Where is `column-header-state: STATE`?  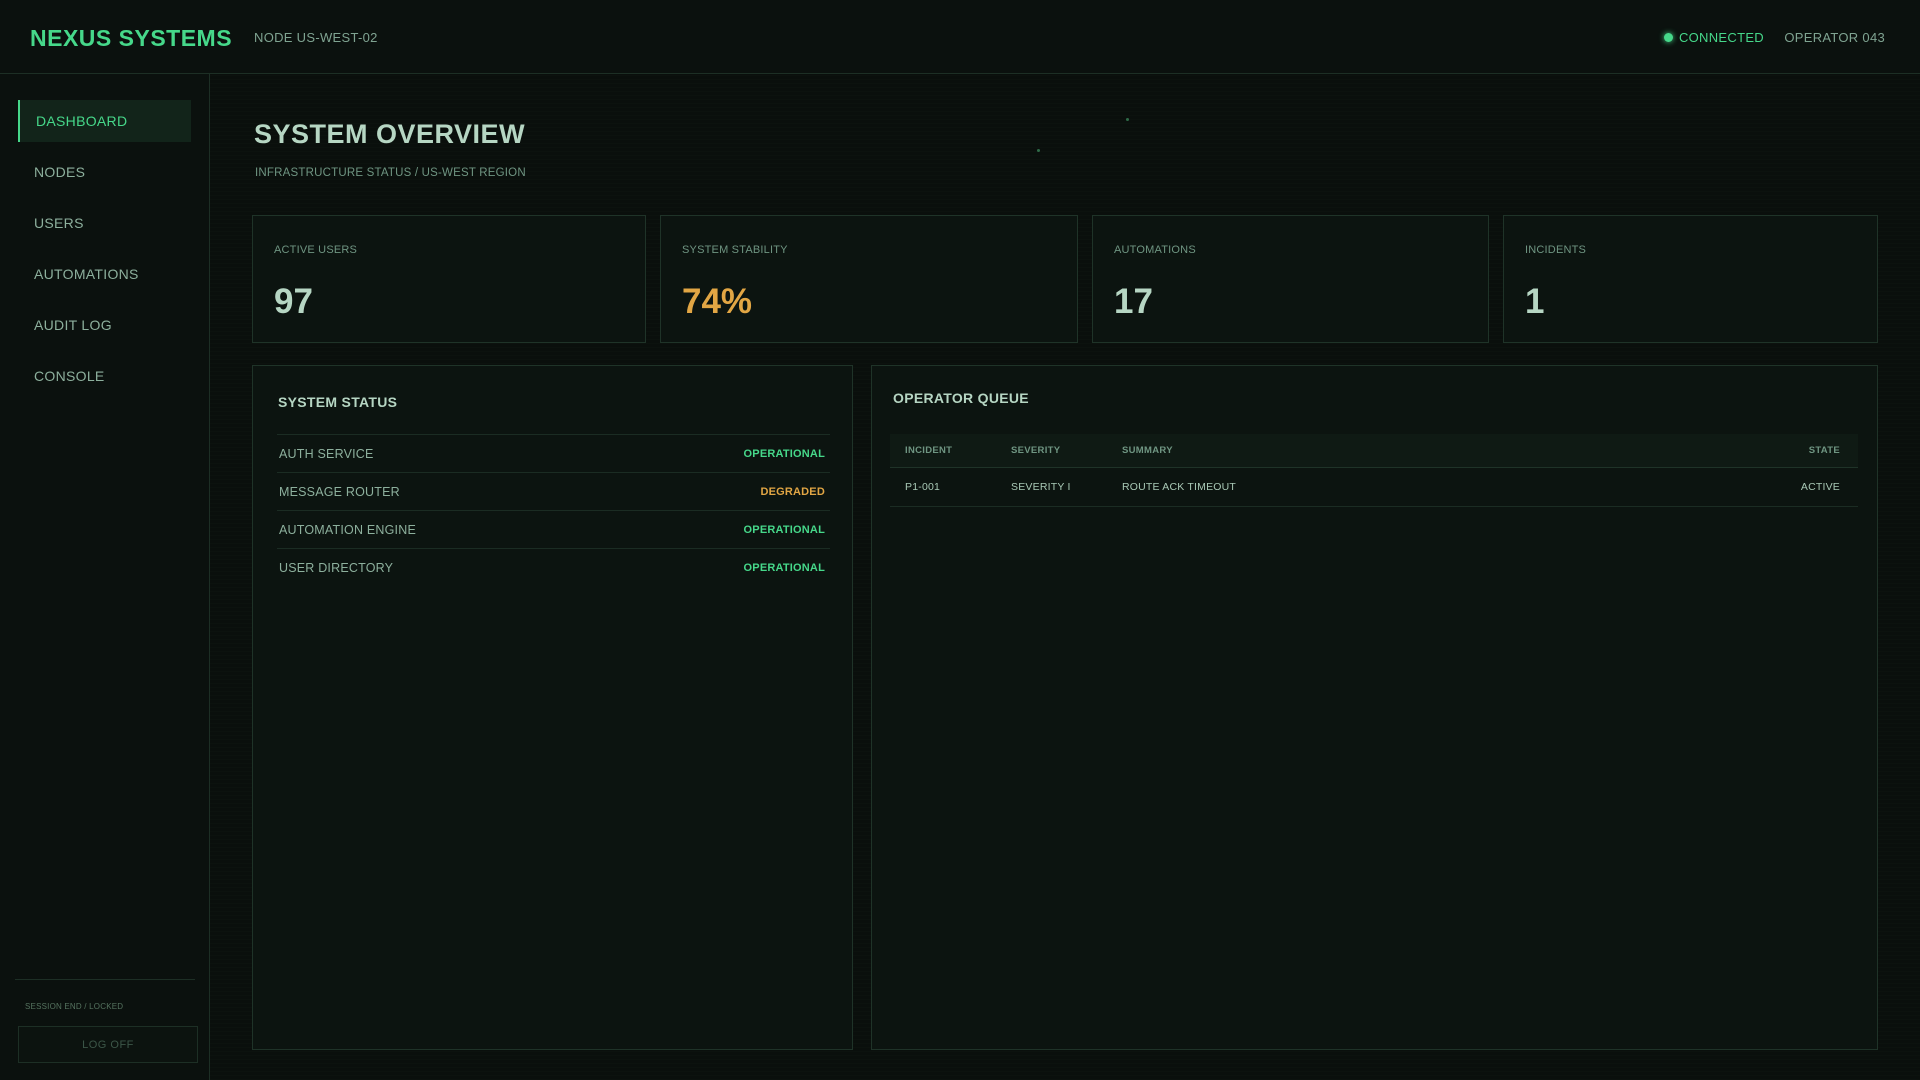 column-header-state: STATE is located at coordinates (1824, 450).